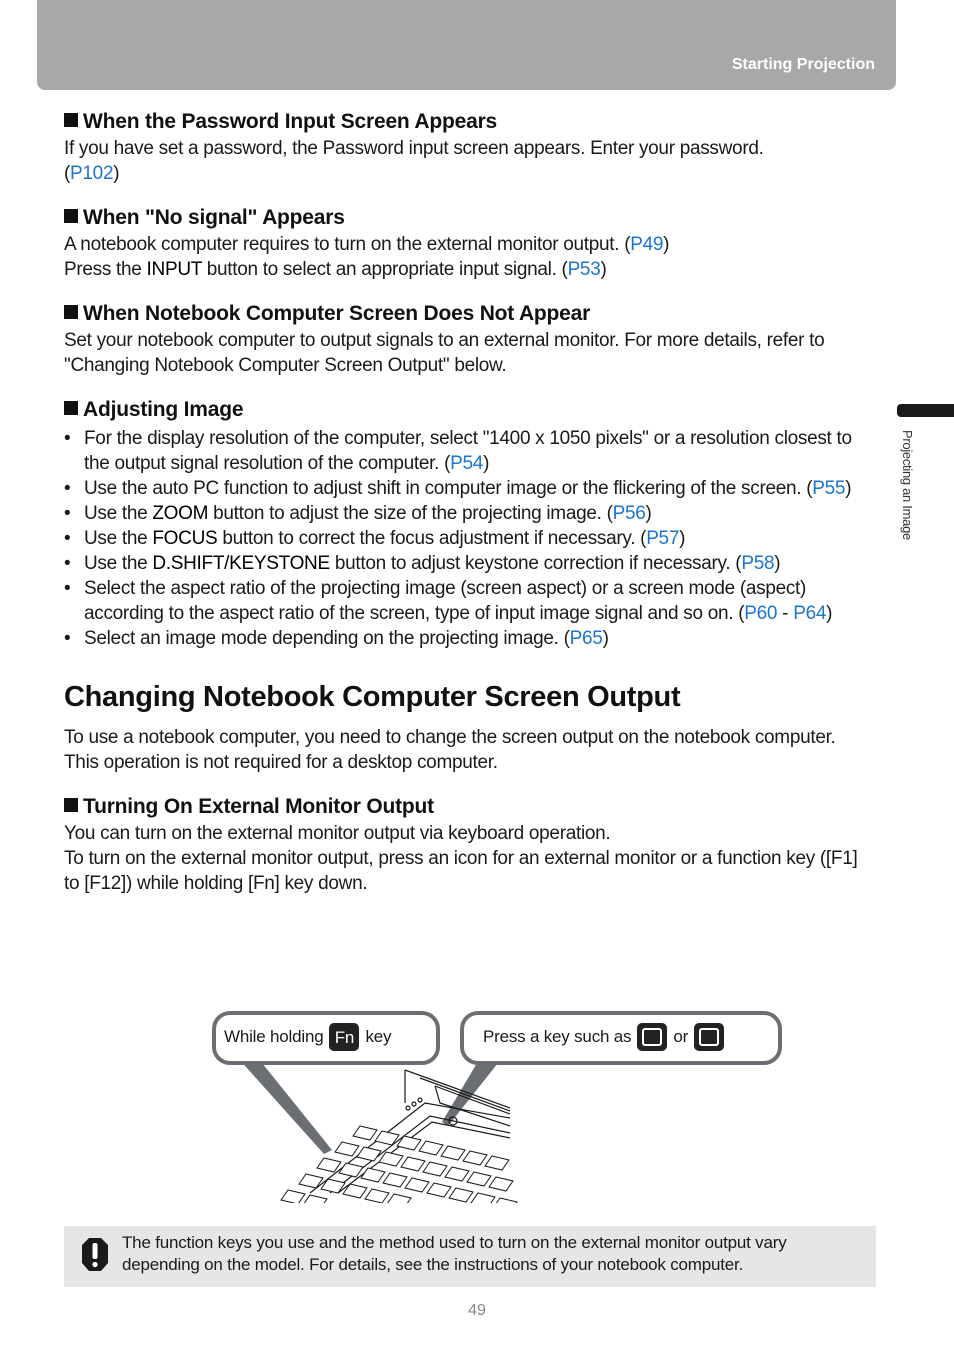 This screenshot has height=1352, width=954. I want to click on callout-fn-key: While holding Fn key, so click(326, 1038).